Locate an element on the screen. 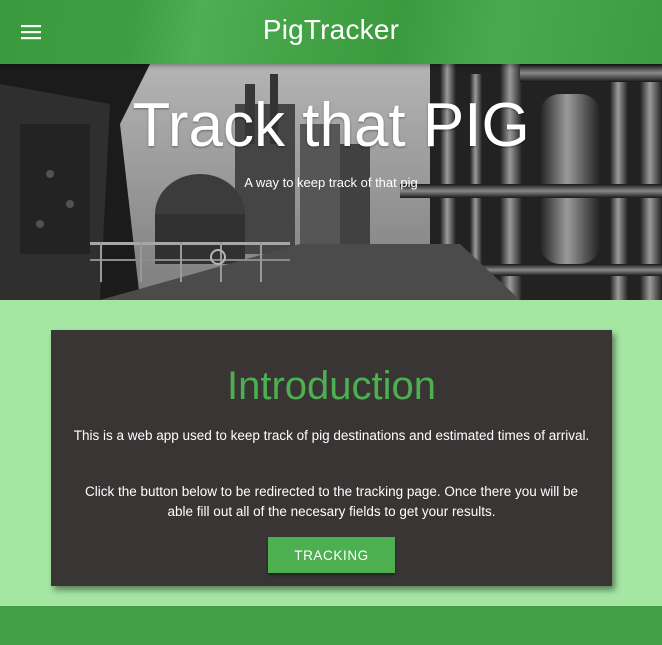  tracking-button: TRACKING is located at coordinates (331, 555).